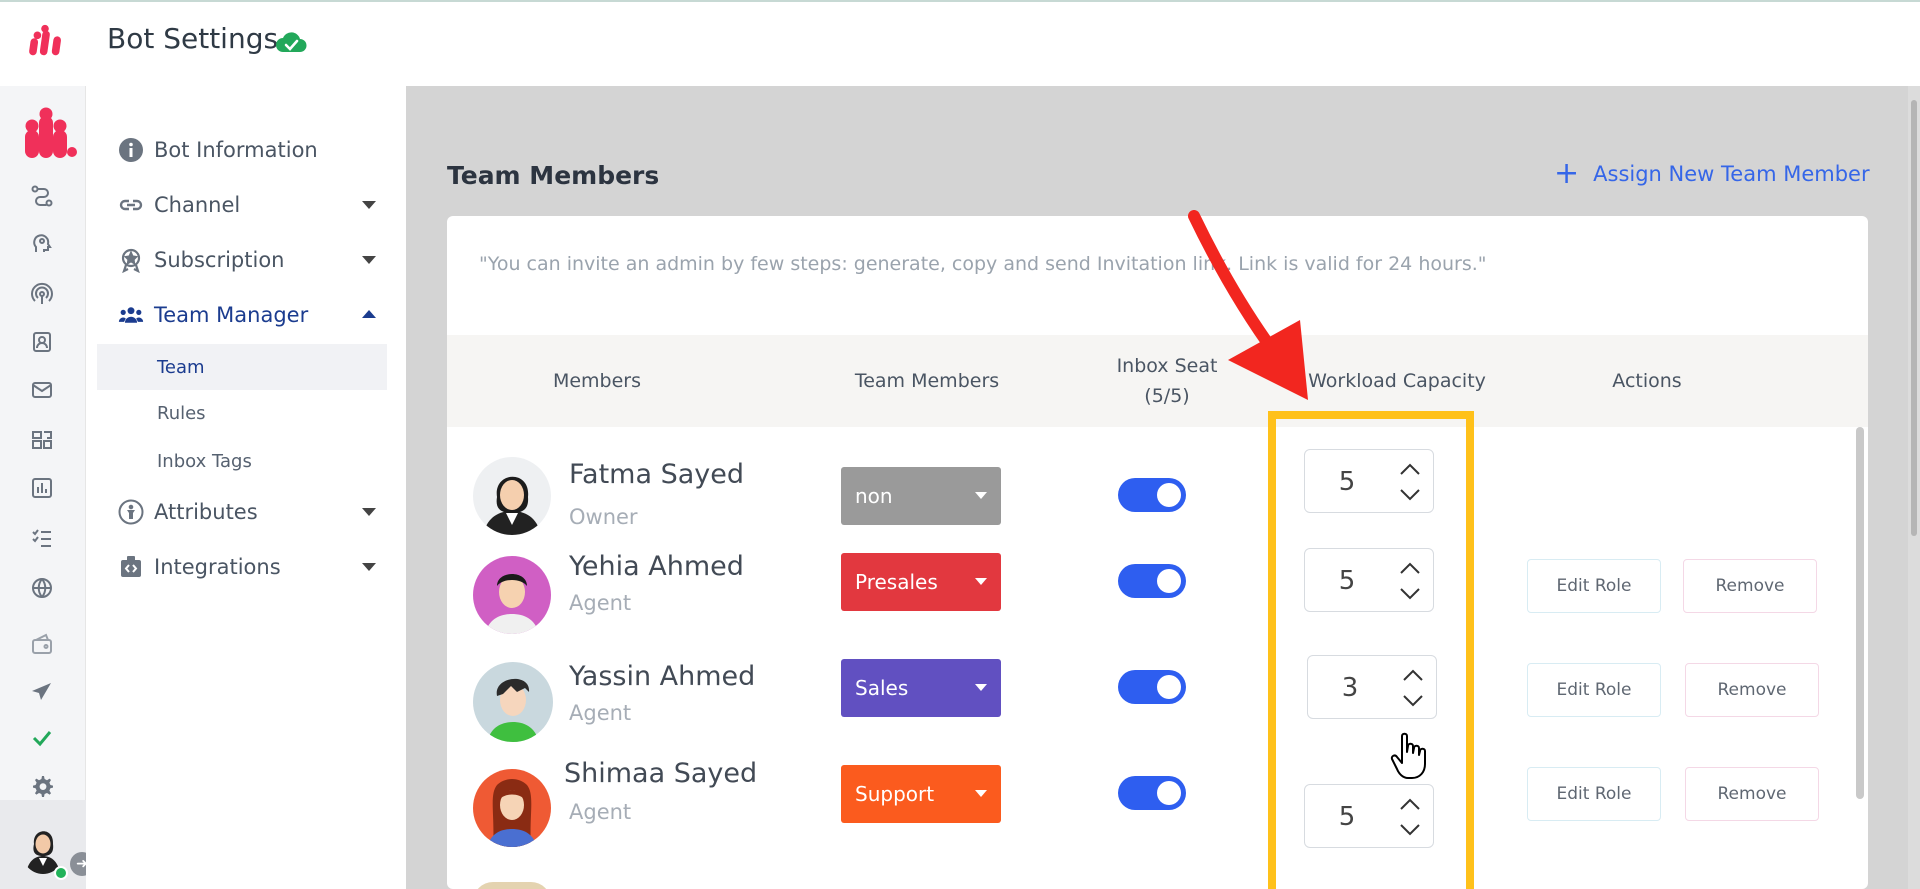  I want to click on nav-channel: Channel, so click(251, 205).